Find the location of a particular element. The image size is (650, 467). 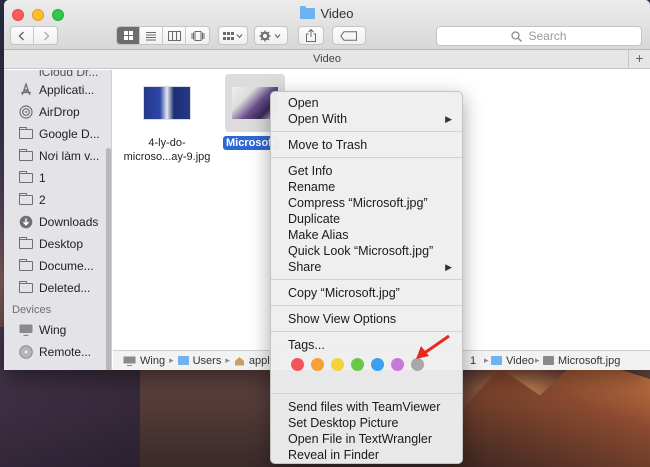

view-mode-segment is located at coordinates (163, 35).